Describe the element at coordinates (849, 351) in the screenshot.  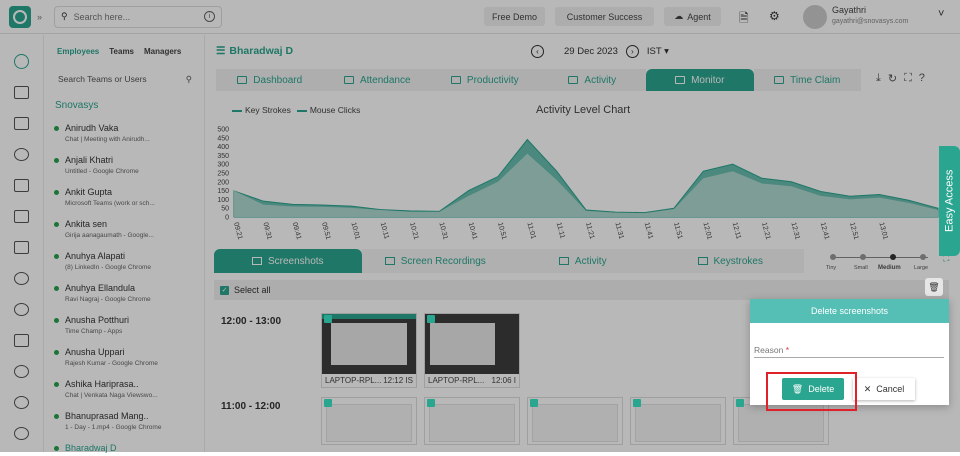
I see `reason-input: Reason *` at that location.